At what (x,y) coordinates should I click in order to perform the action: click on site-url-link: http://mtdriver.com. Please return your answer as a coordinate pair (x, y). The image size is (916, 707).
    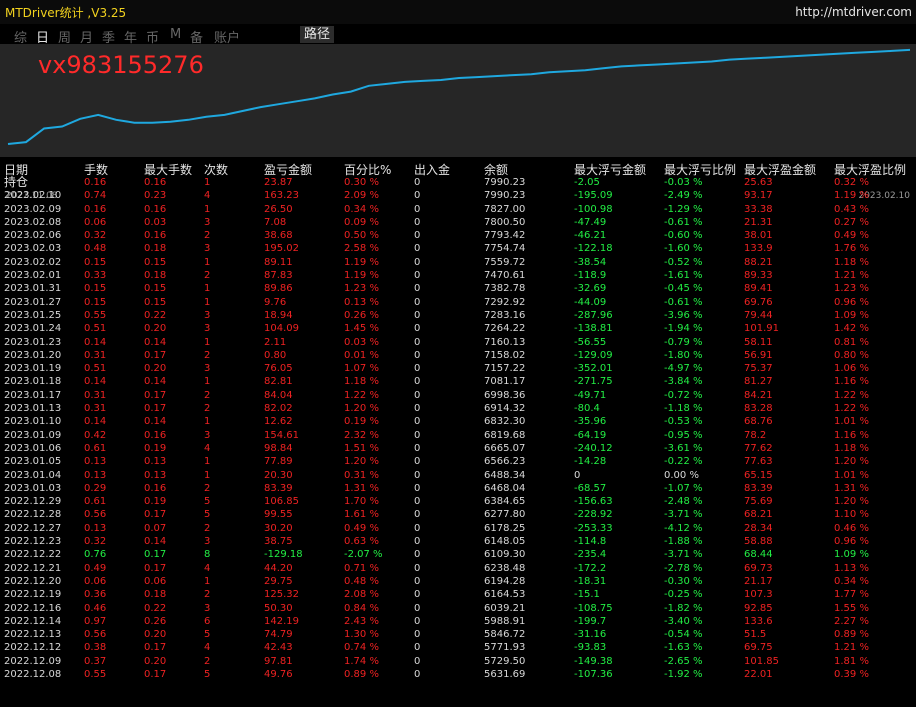
    Looking at the image, I should click on (853, 12).